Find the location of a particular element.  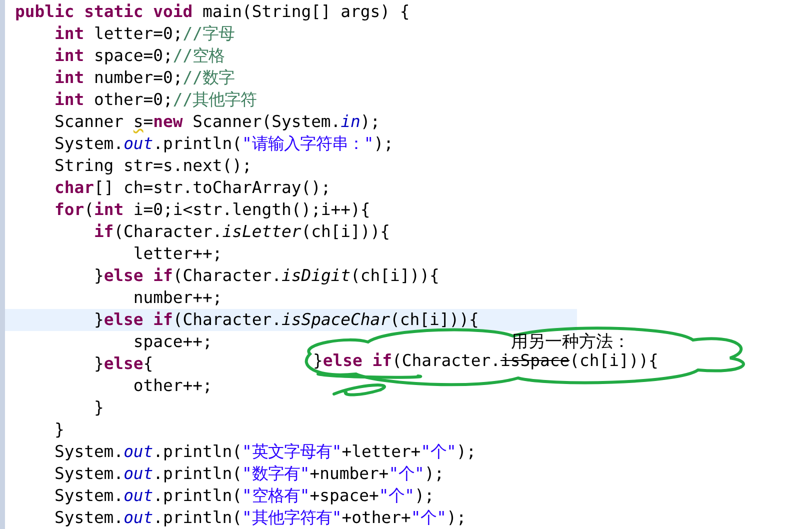

annotation-note: 用另一种方法： is located at coordinates (570, 342).